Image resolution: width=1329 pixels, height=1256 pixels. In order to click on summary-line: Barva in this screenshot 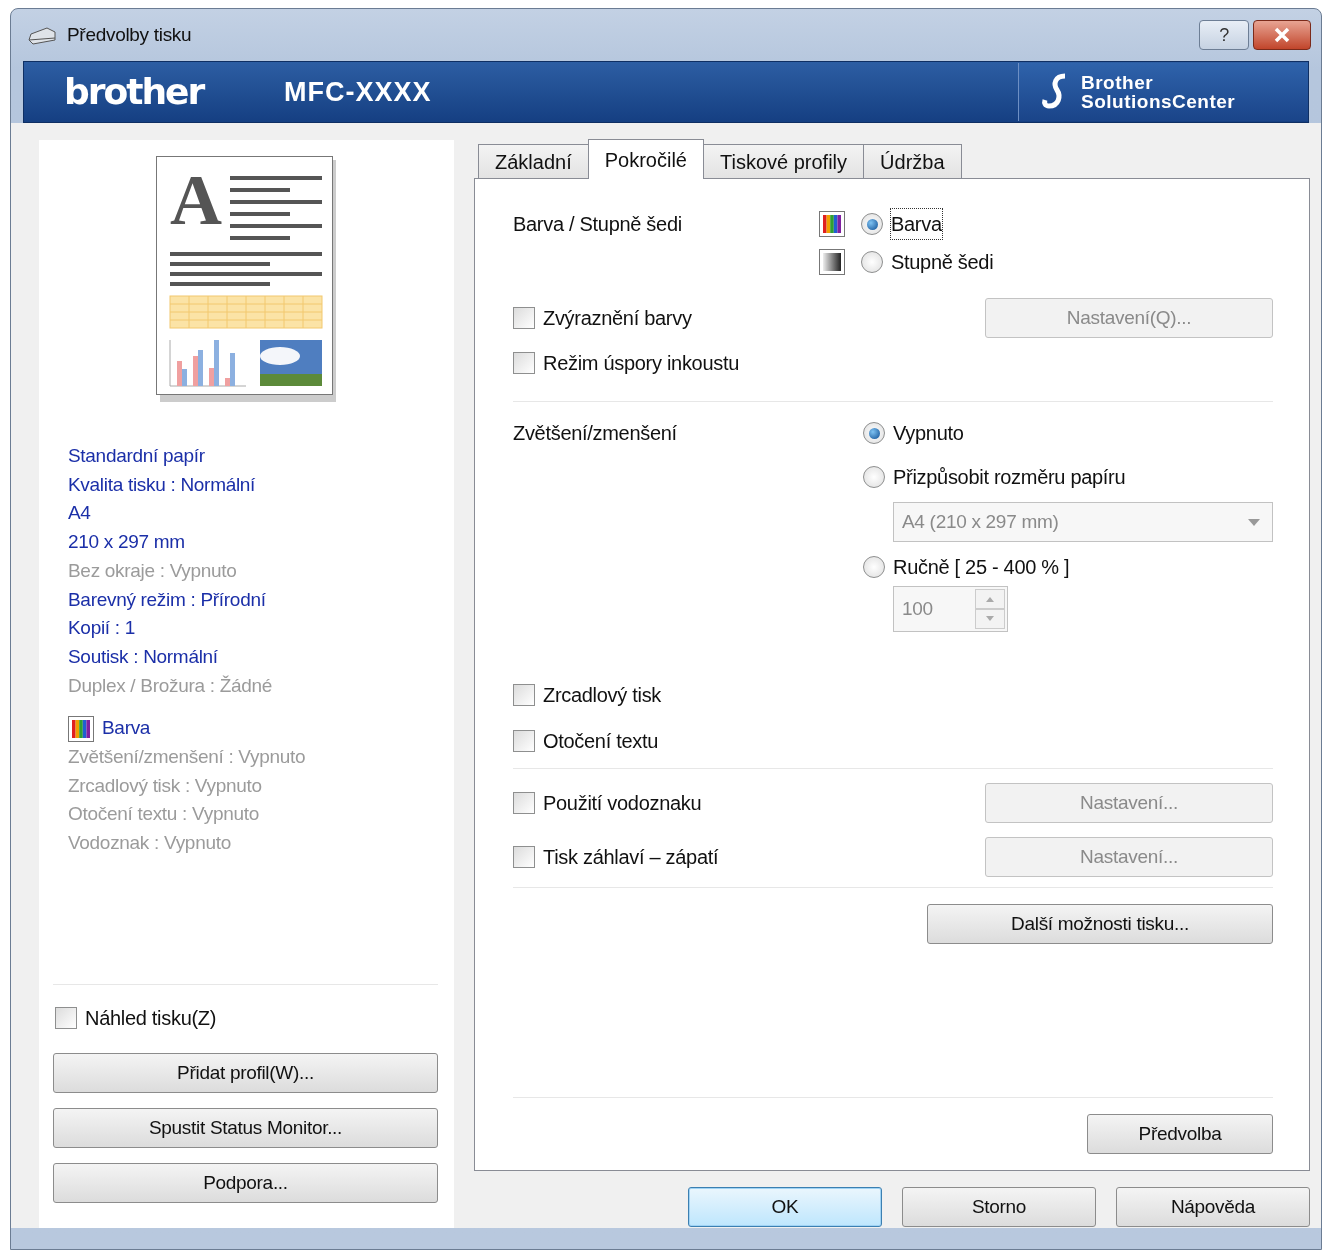, I will do `click(126, 728)`.